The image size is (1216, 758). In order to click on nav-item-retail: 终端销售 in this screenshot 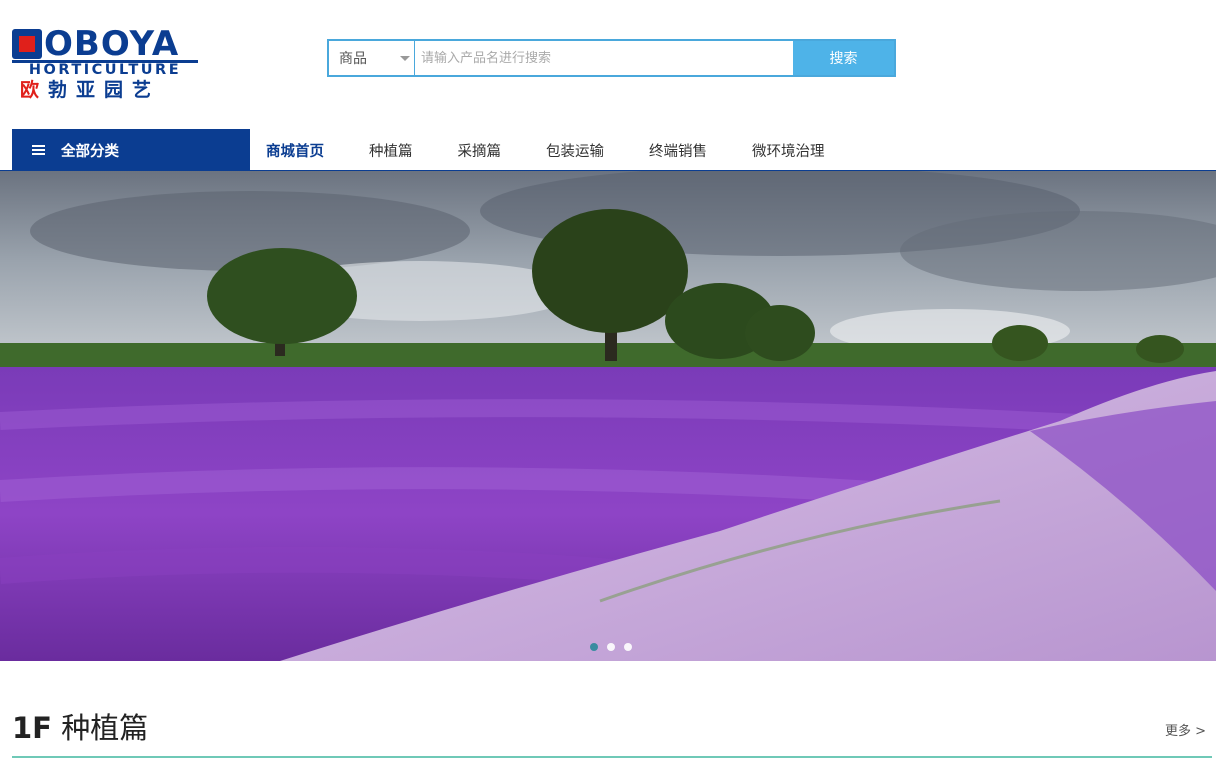, I will do `click(678, 150)`.